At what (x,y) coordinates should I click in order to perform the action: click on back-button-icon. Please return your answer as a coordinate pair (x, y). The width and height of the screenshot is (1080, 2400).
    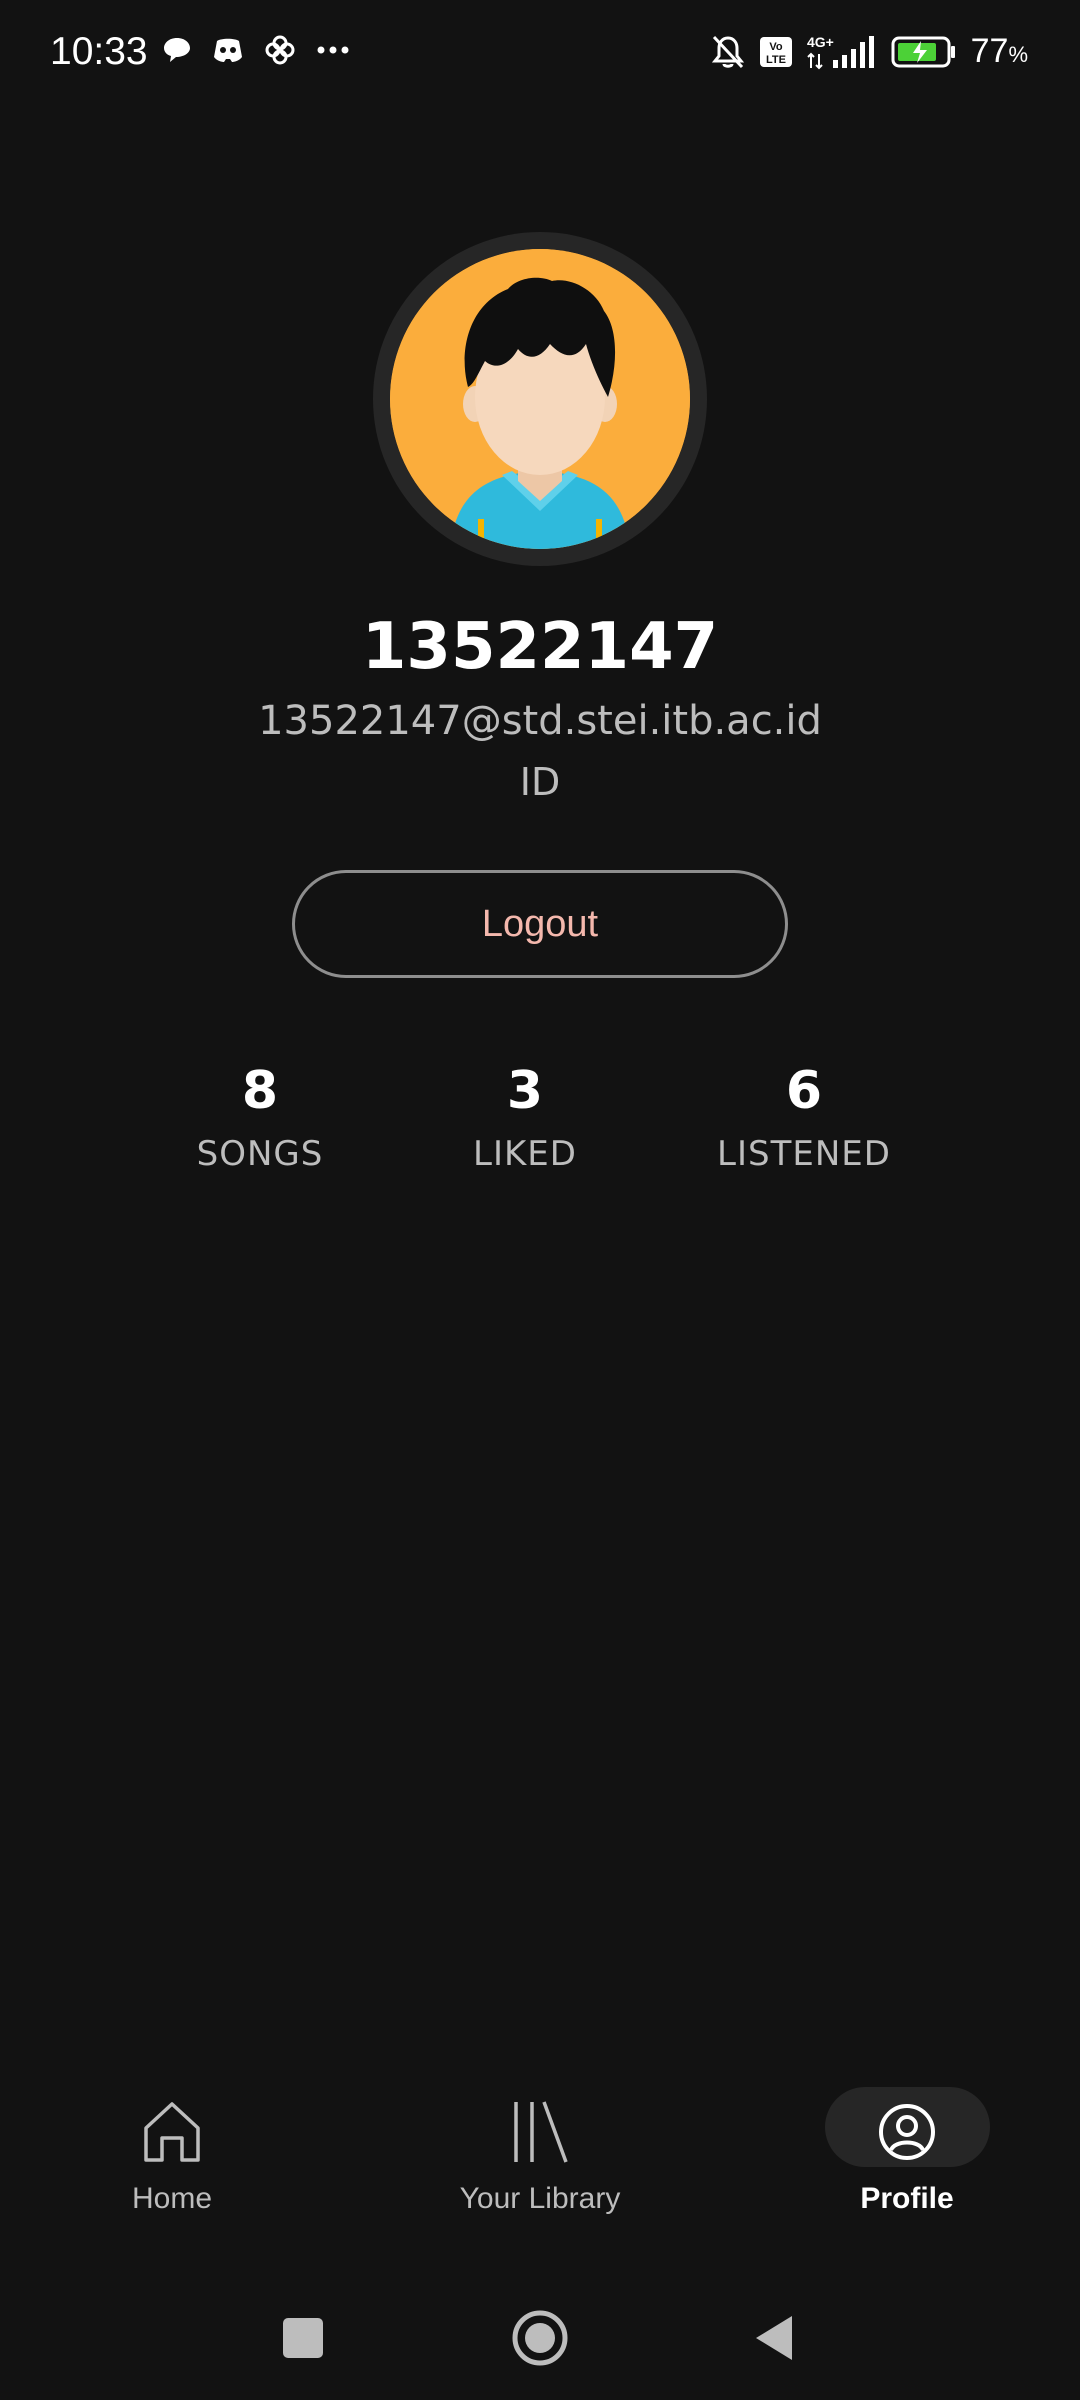
    Looking at the image, I should click on (776, 2338).